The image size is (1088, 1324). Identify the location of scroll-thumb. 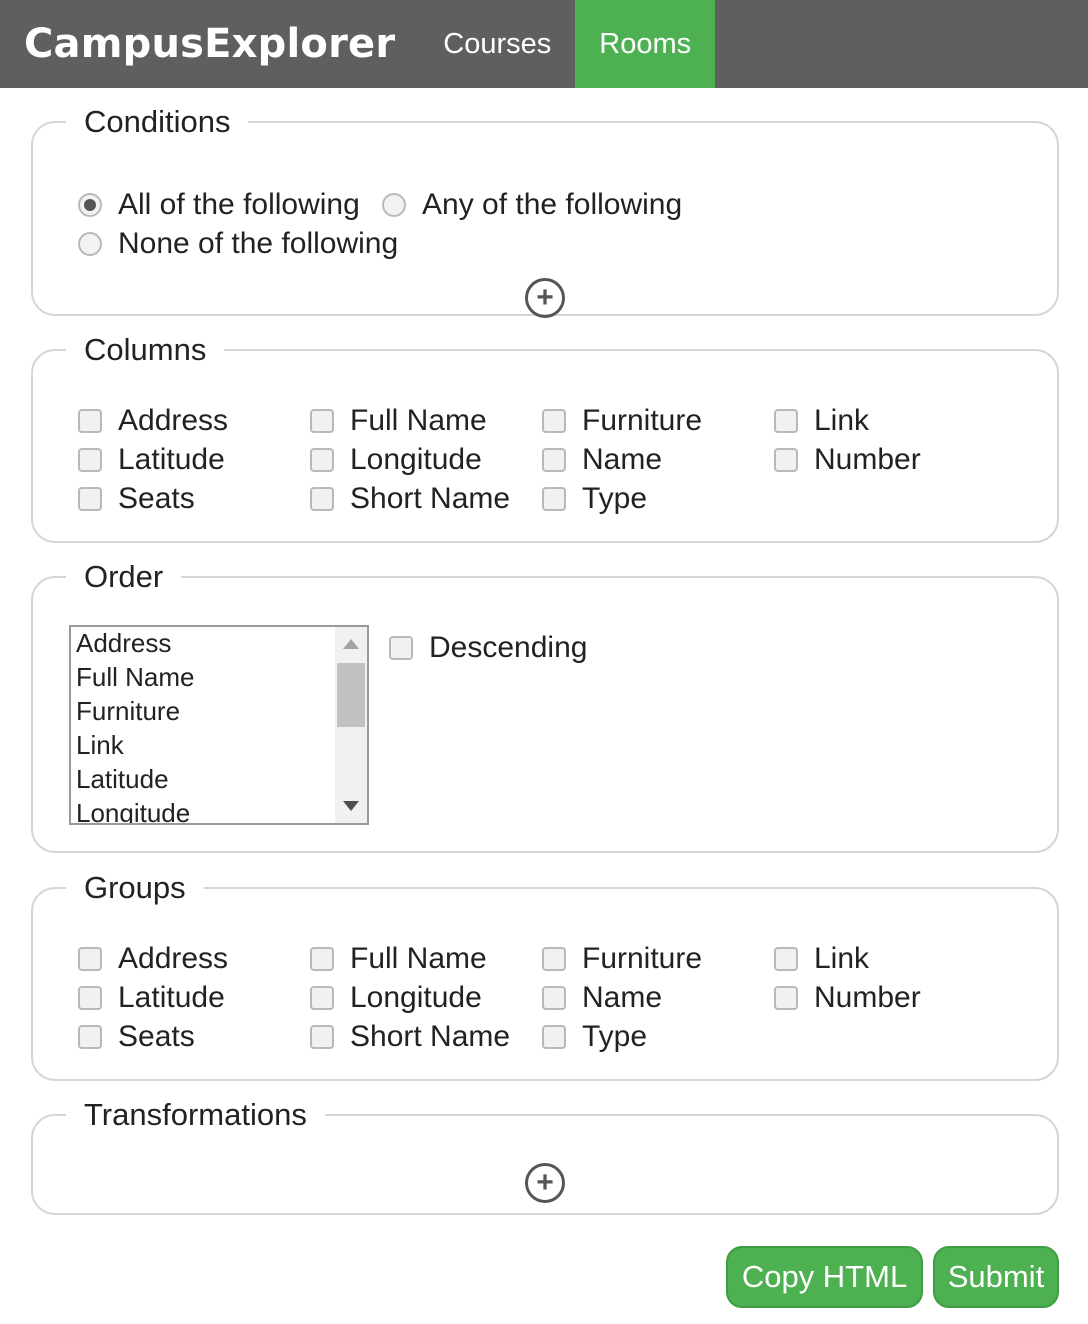
(351, 695).